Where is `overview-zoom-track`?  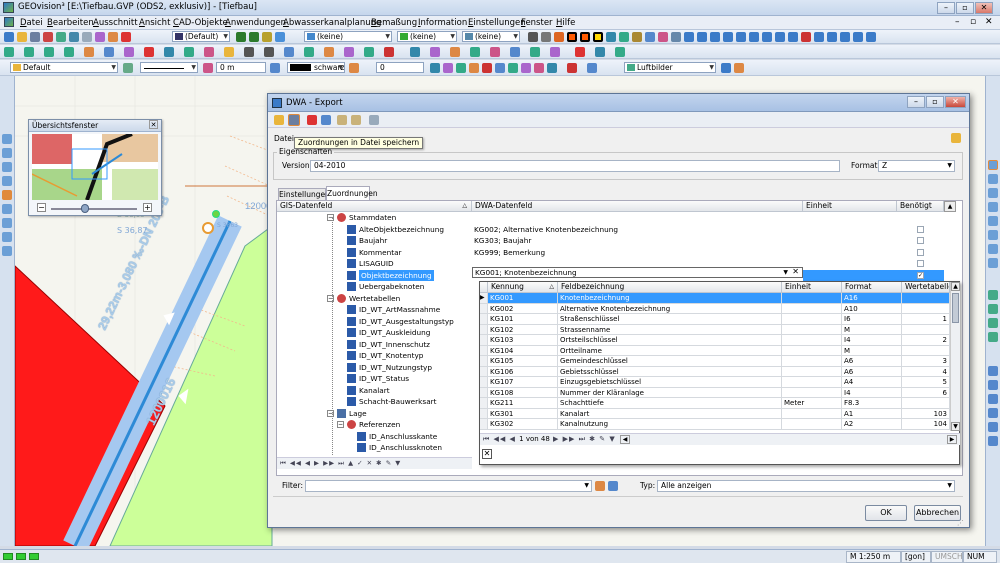
overview-zoom-track is located at coordinates (94, 209).